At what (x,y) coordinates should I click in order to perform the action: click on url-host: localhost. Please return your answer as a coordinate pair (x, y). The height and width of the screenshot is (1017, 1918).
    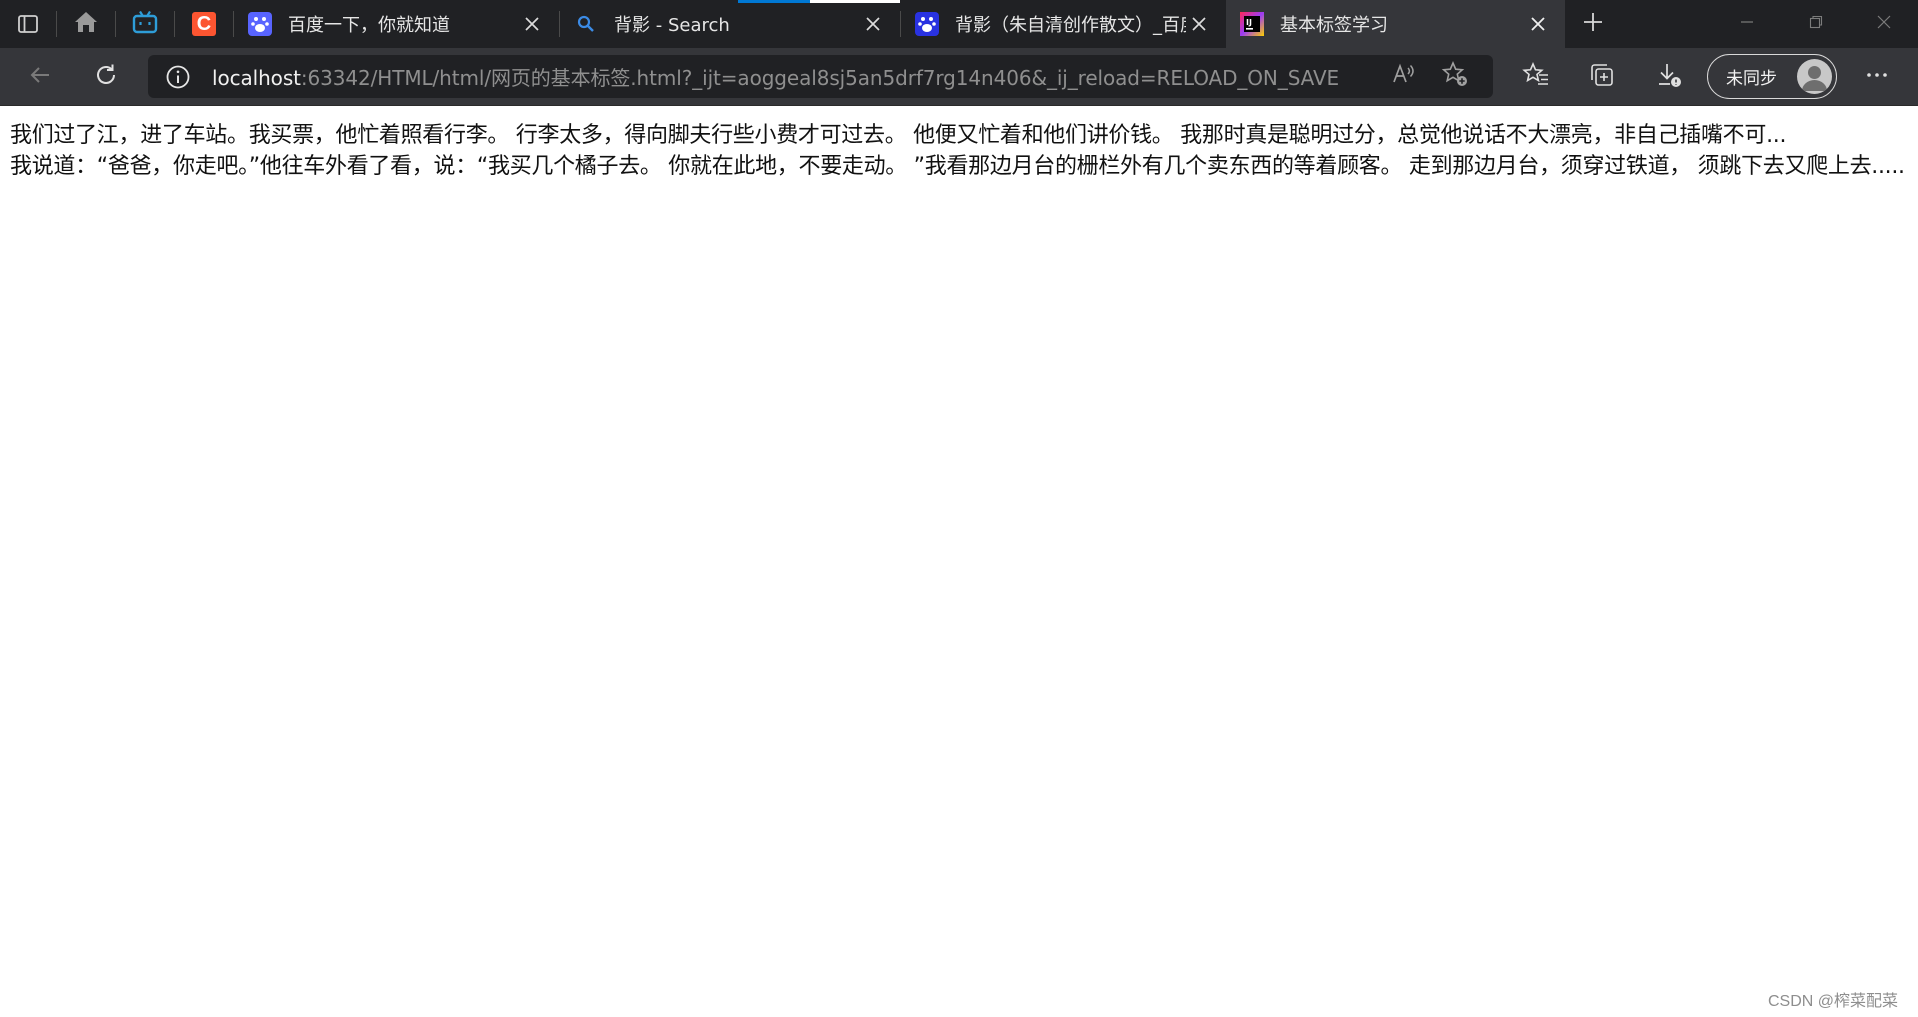
    Looking at the image, I should click on (256, 78).